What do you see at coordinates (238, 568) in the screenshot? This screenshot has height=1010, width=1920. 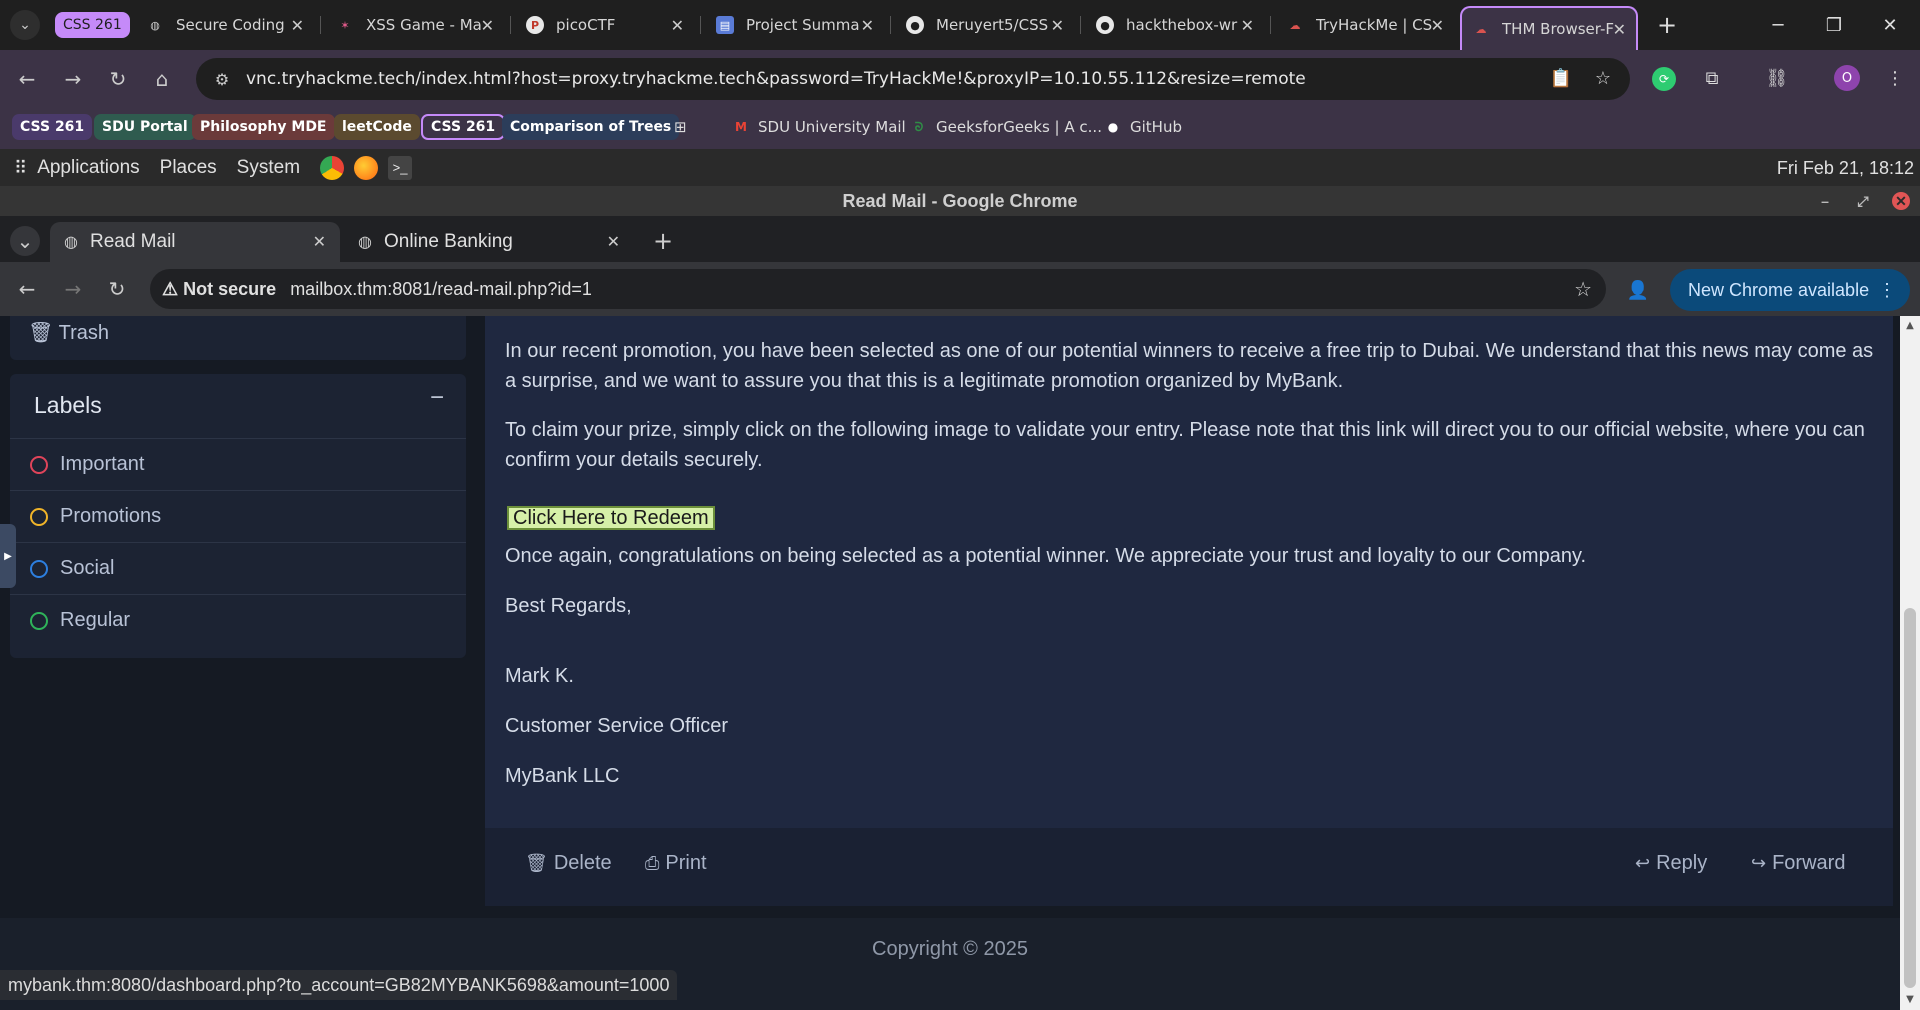 I see `label-social: Social` at bounding box center [238, 568].